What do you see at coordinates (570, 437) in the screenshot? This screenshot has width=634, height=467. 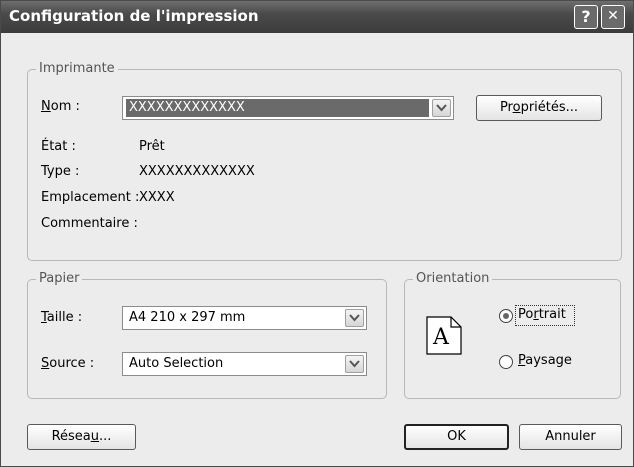 I see `cancel-button: Annuler` at bounding box center [570, 437].